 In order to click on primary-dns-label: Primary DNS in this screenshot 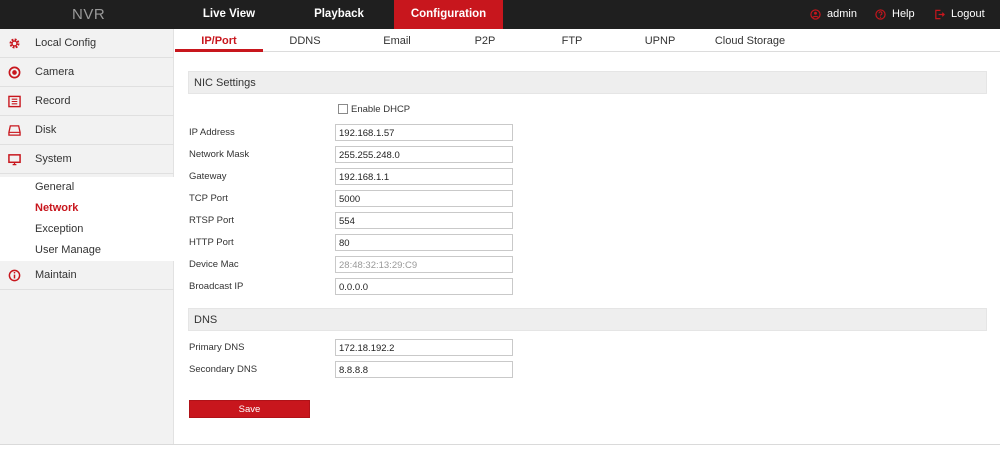, I will do `click(217, 347)`.